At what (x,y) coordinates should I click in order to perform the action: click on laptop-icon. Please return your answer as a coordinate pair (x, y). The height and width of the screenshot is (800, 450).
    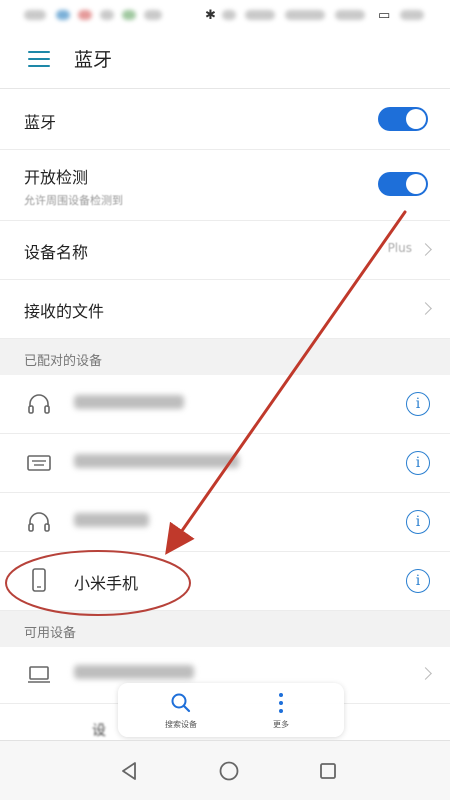
    Looking at the image, I should click on (39, 674).